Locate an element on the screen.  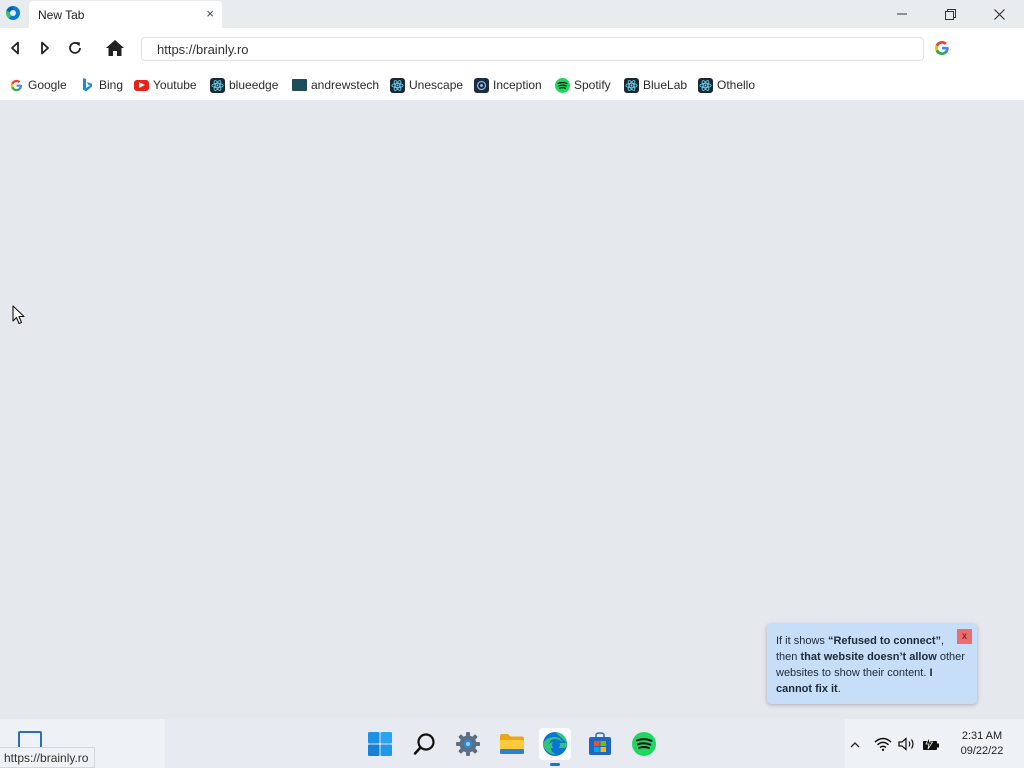
forward-icon is located at coordinates (45, 48).